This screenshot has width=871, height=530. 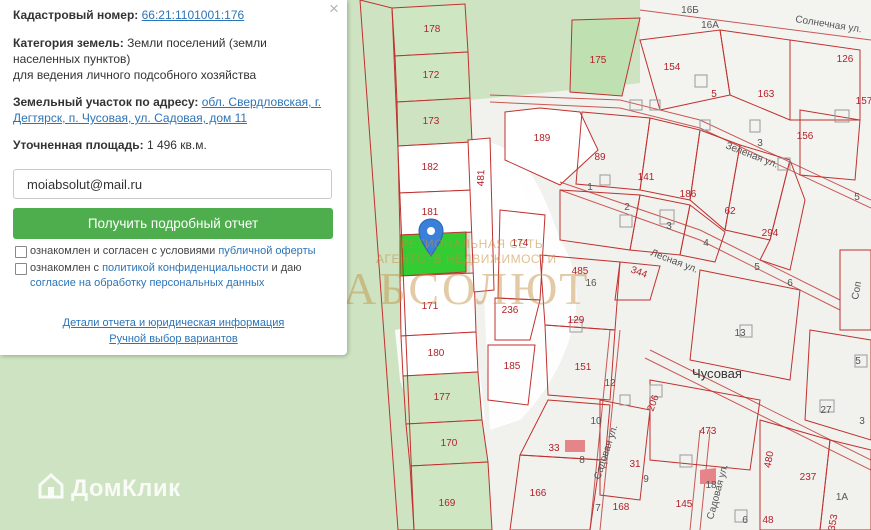 What do you see at coordinates (261, 102) in the screenshot?
I see `address-link: обл. Свердловская, г.` at bounding box center [261, 102].